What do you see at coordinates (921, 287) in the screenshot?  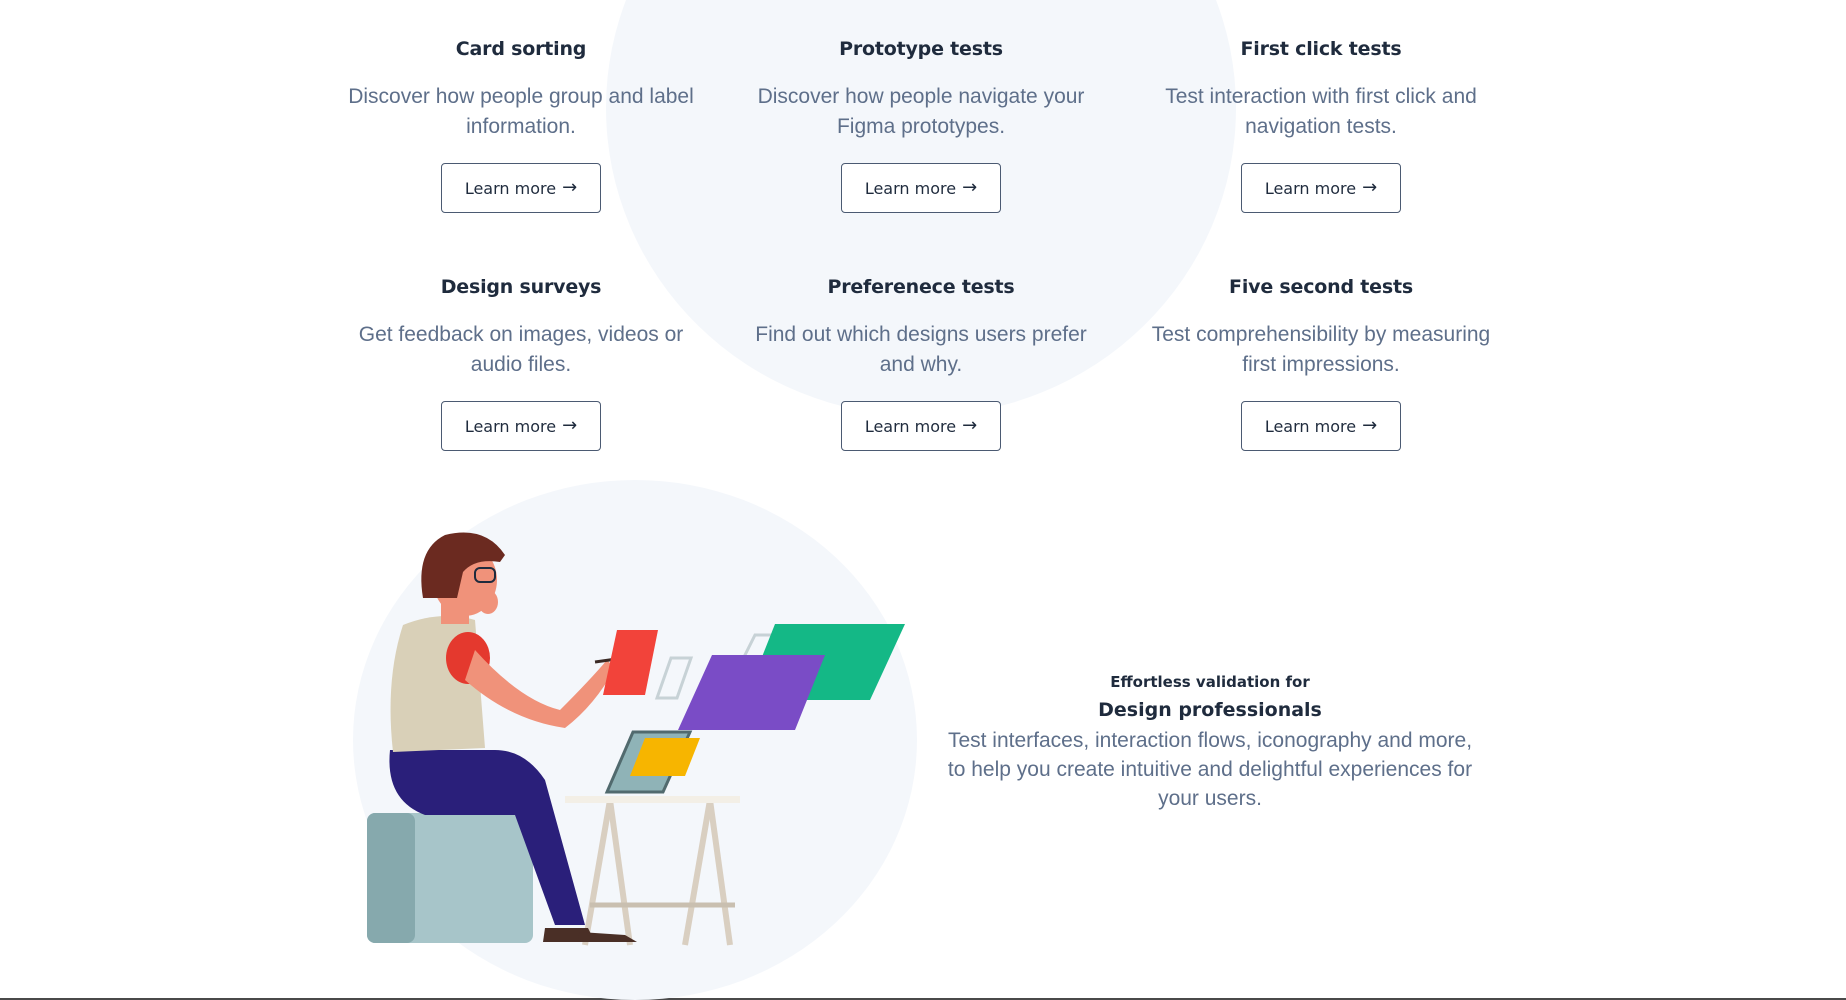 I see `feature-title: Preferenece tests` at bounding box center [921, 287].